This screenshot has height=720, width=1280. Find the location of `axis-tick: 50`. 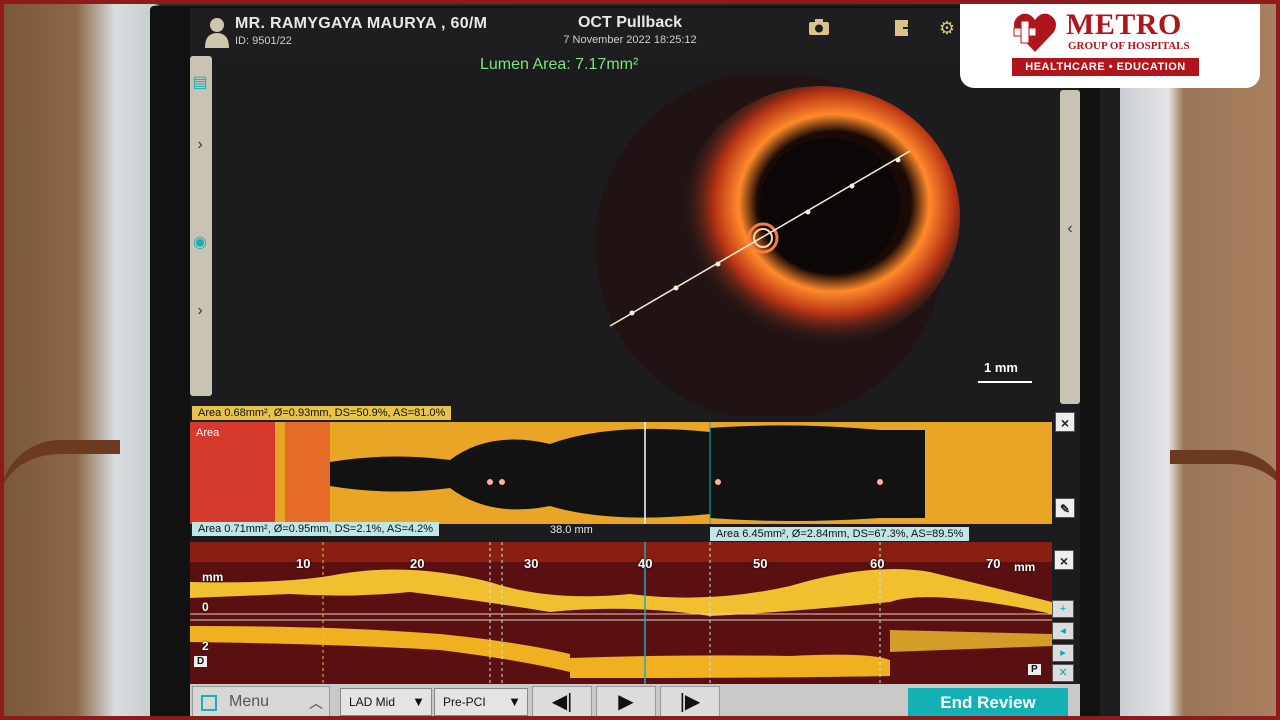

axis-tick: 50 is located at coordinates (760, 563).